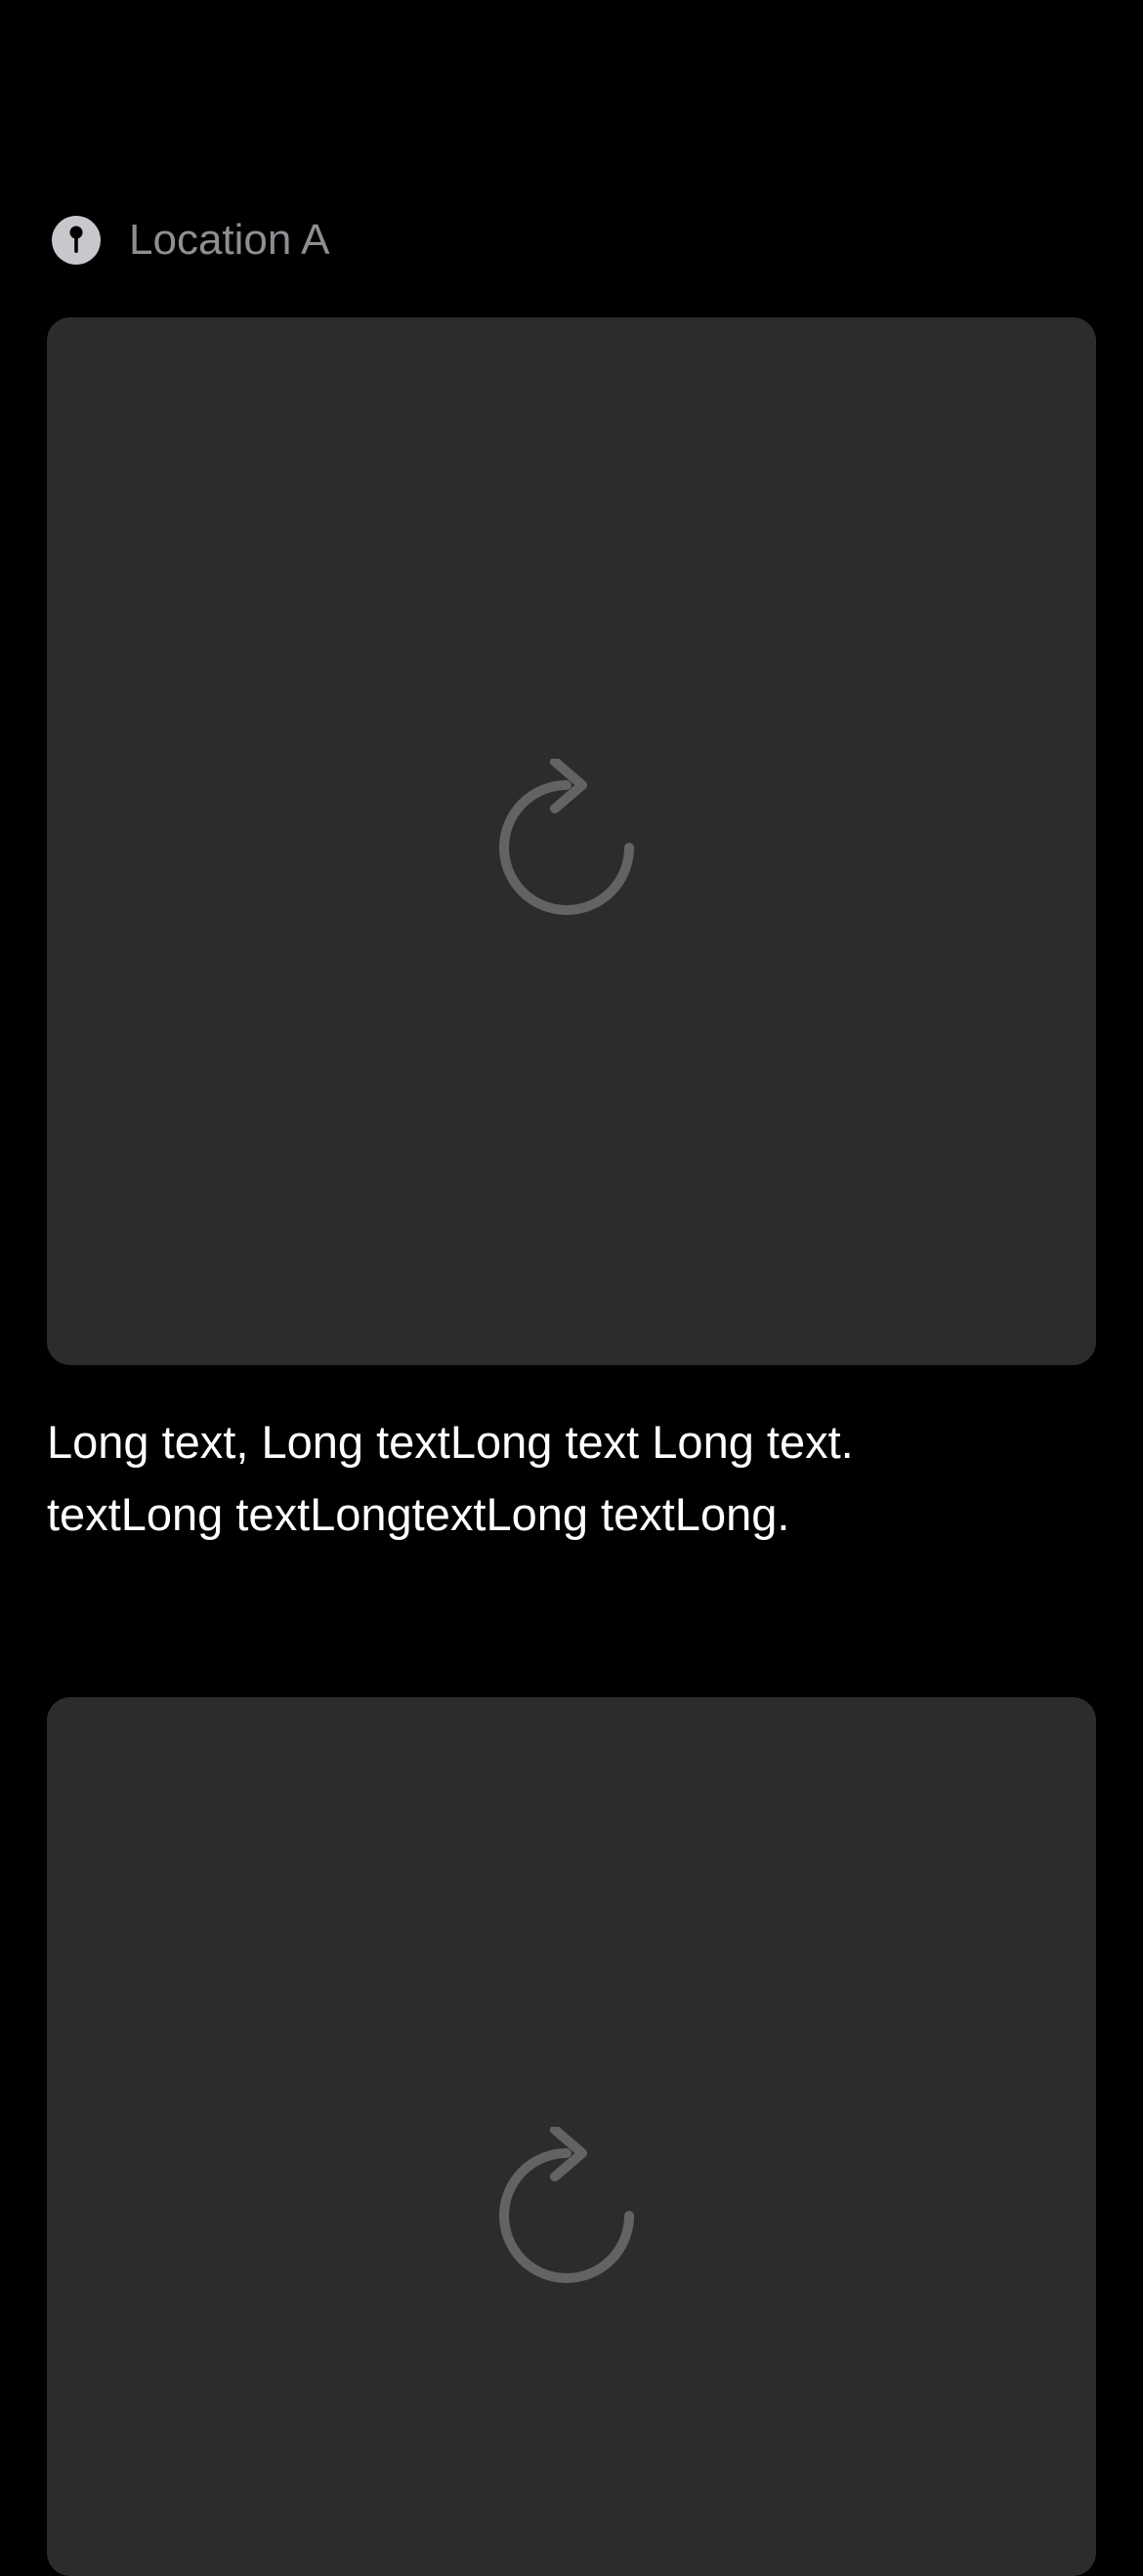  What do you see at coordinates (229, 240) in the screenshot?
I see `location-label: Location A` at bounding box center [229, 240].